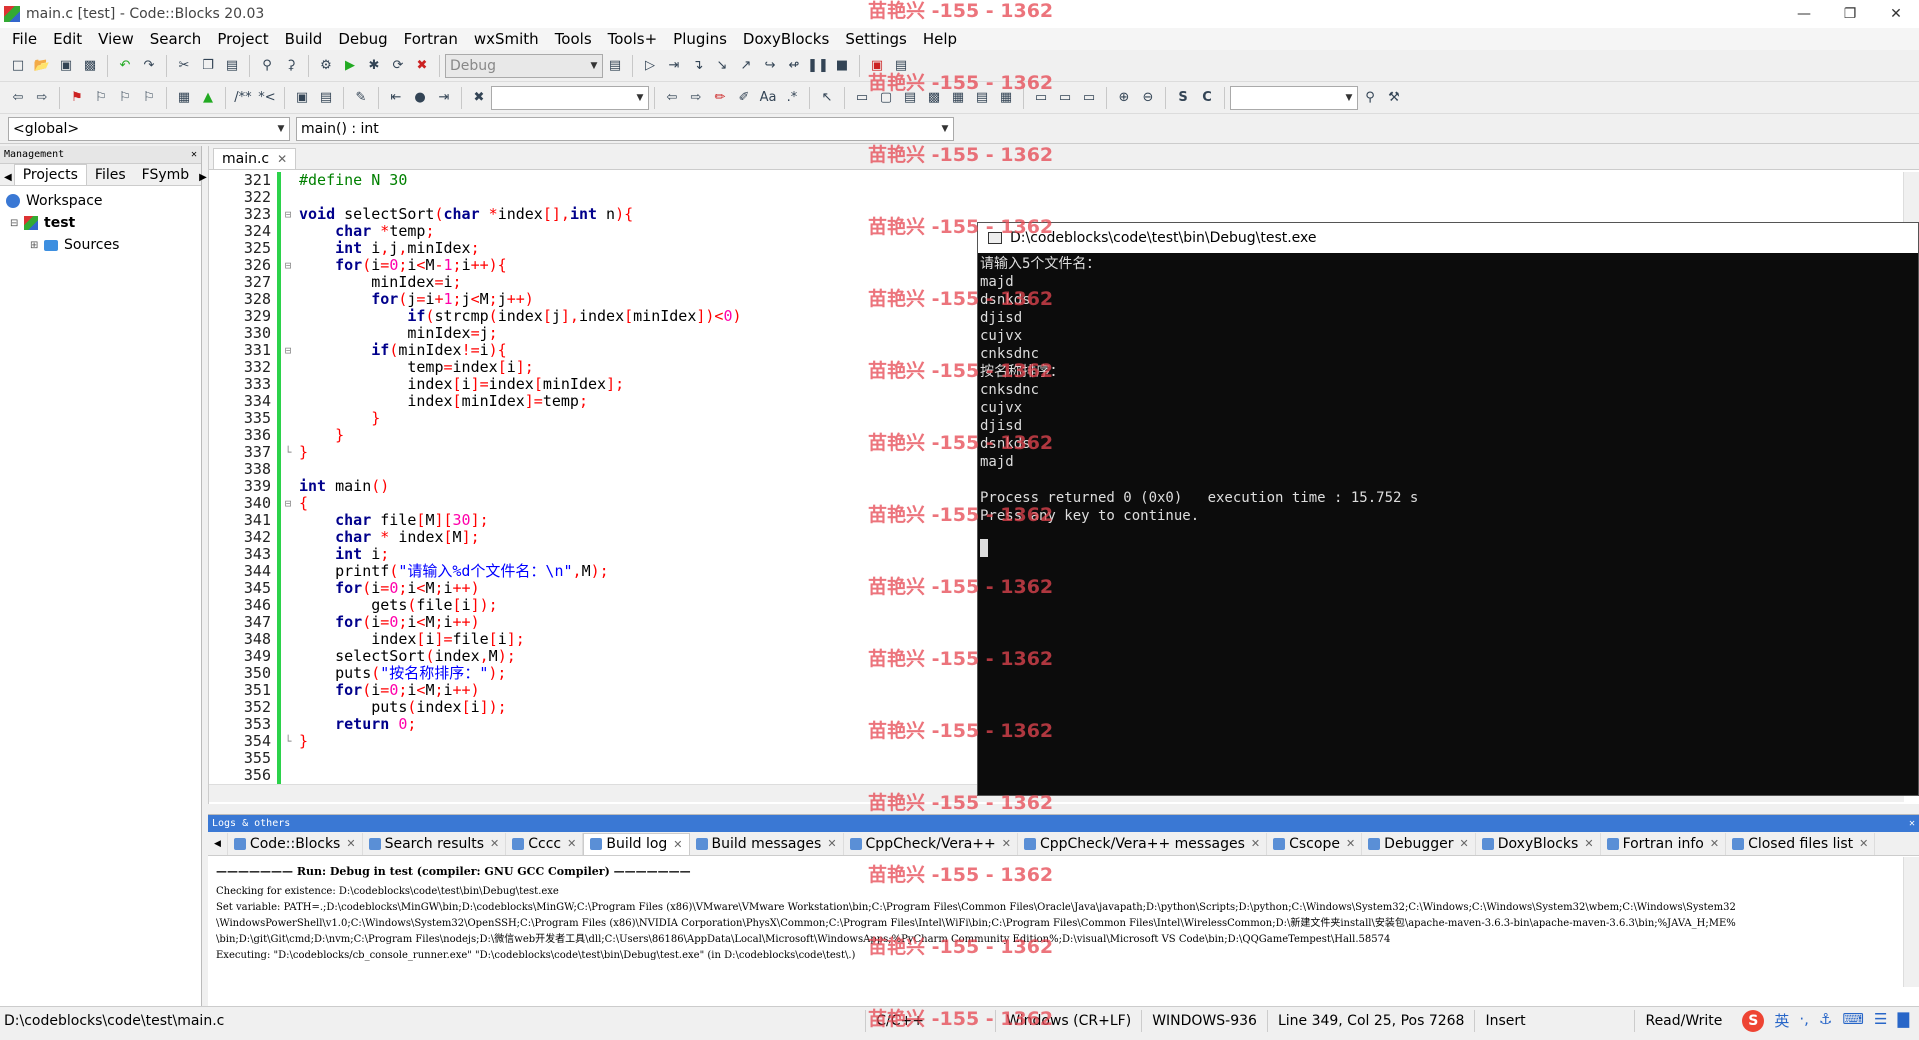  What do you see at coordinates (770, 66) in the screenshot?
I see `next-instruction-icon: ↪` at bounding box center [770, 66].